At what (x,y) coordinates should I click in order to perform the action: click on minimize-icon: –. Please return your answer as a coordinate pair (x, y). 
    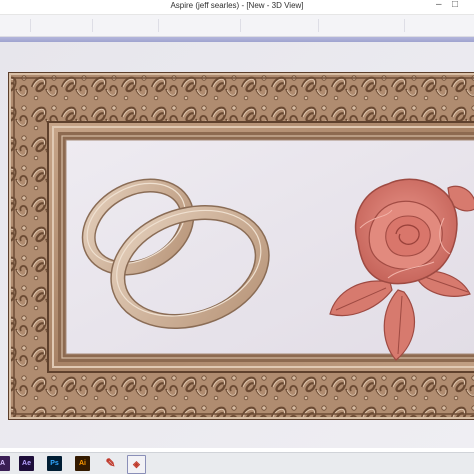
    Looking at the image, I should click on (439, 5).